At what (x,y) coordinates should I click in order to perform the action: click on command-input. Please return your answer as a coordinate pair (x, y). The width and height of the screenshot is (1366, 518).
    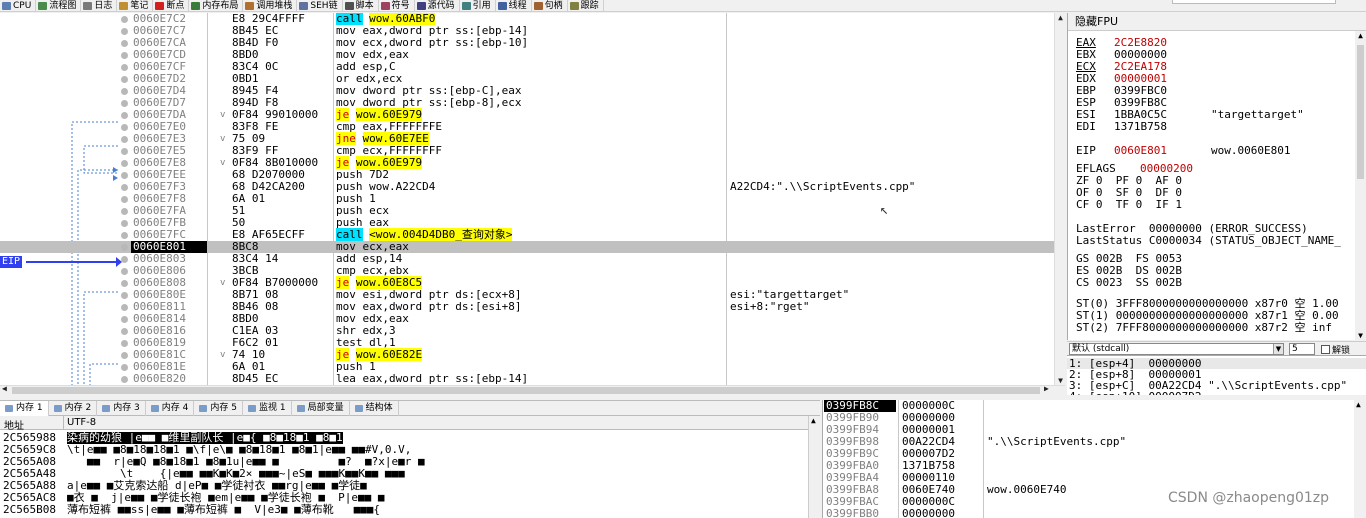
    Looking at the image, I should click on (1254, 2).